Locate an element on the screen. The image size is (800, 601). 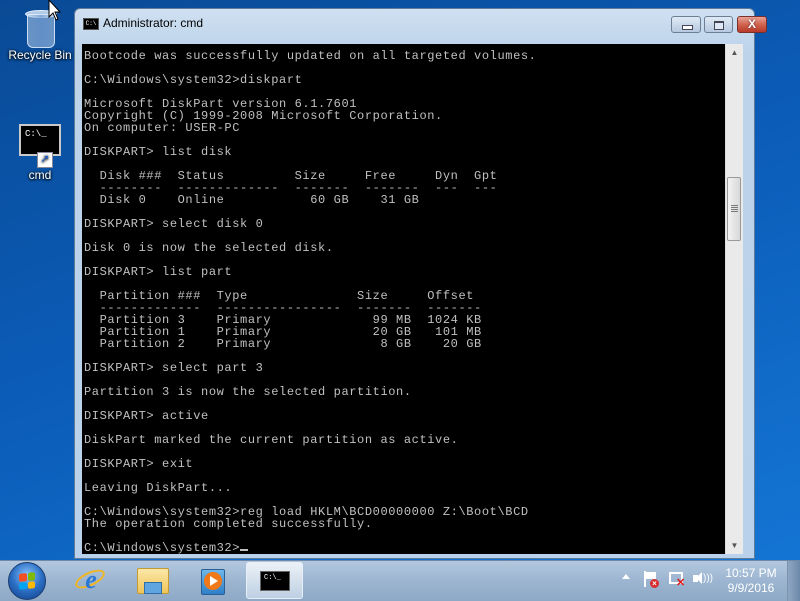
start-button is located at coordinates (27, 581).